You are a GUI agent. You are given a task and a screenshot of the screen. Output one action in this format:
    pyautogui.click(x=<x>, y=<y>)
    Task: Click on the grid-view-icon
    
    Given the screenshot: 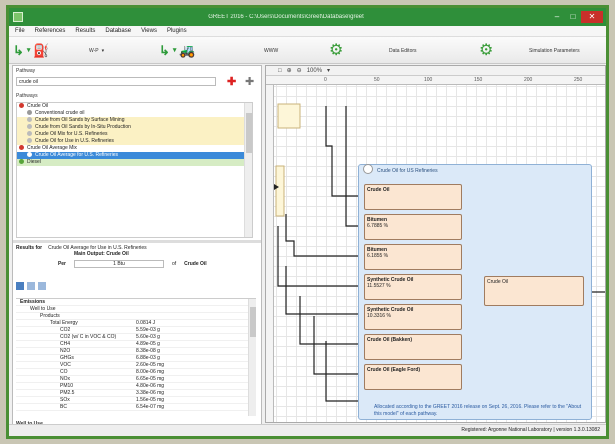 What is the action you would take?
    pyautogui.click(x=20, y=286)
    